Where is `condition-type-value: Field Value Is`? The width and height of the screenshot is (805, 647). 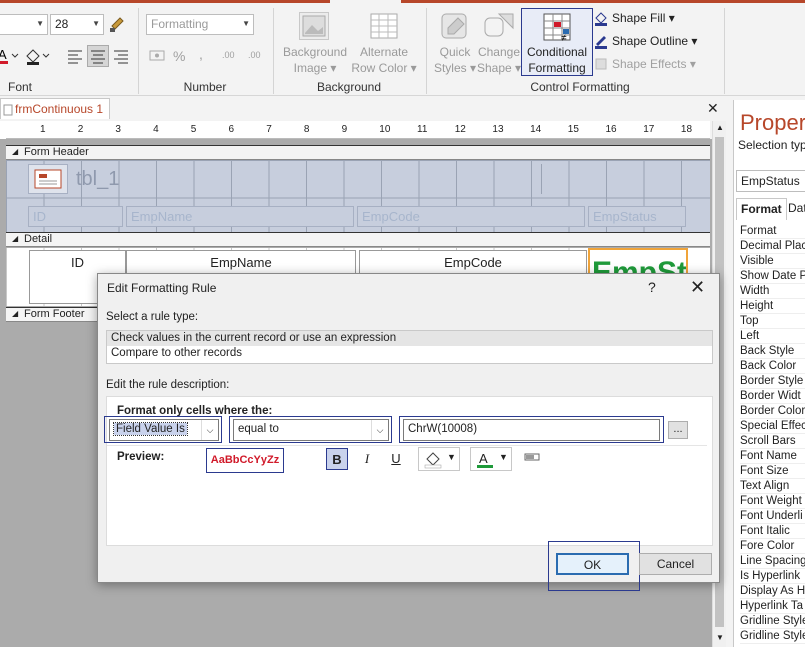
condition-type-value: Field Value Is is located at coordinates (150, 429).